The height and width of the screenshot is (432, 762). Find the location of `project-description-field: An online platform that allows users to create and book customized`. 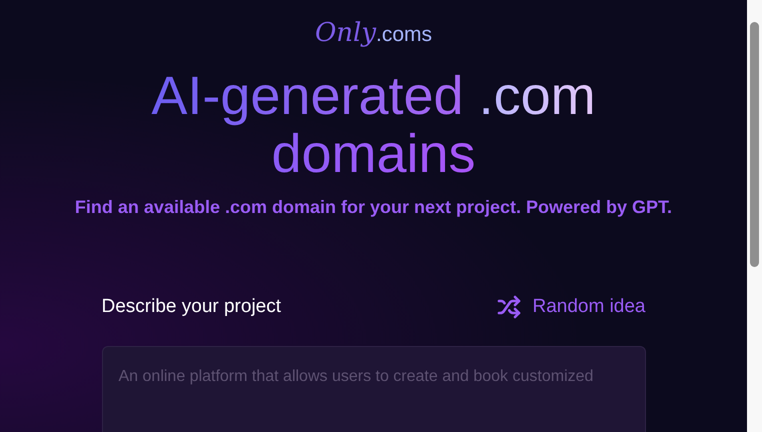

project-description-field: An online platform that allows users to create and book customized is located at coordinates (374, 389).